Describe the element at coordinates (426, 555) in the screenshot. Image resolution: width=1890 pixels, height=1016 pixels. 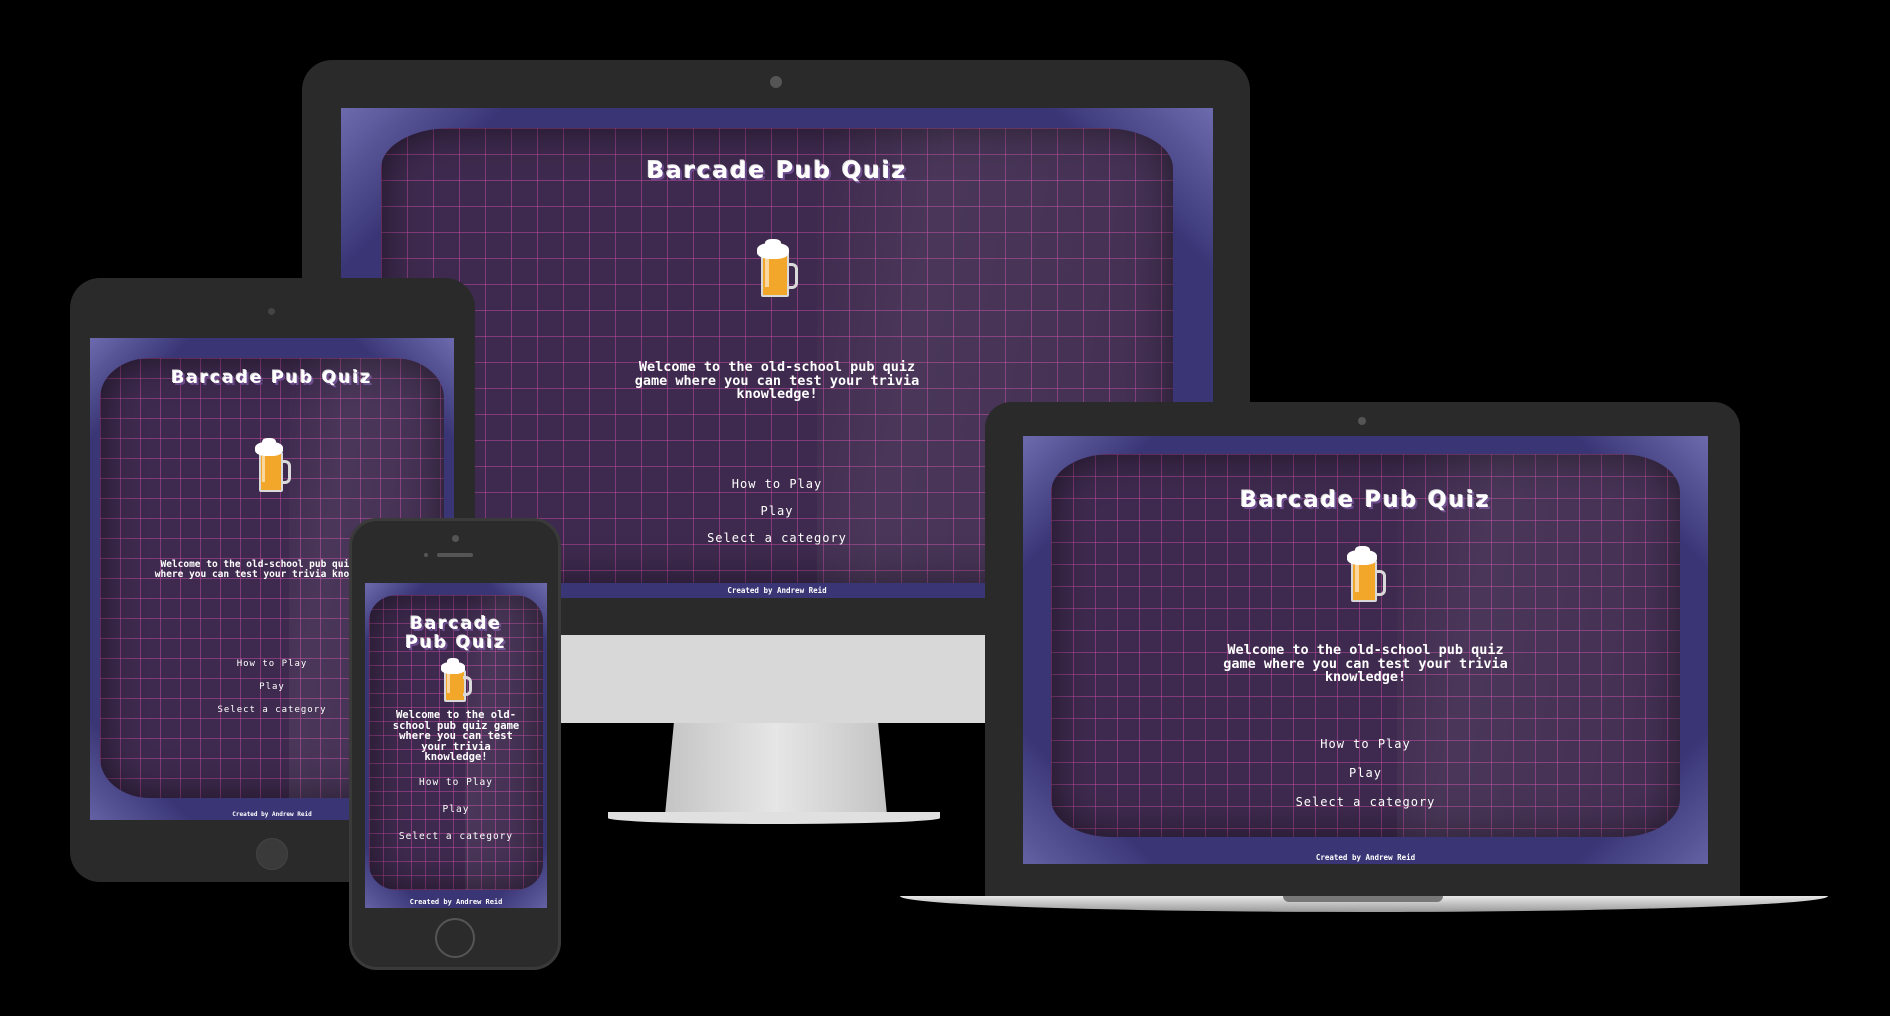
I see `phone-sensor` at that location.